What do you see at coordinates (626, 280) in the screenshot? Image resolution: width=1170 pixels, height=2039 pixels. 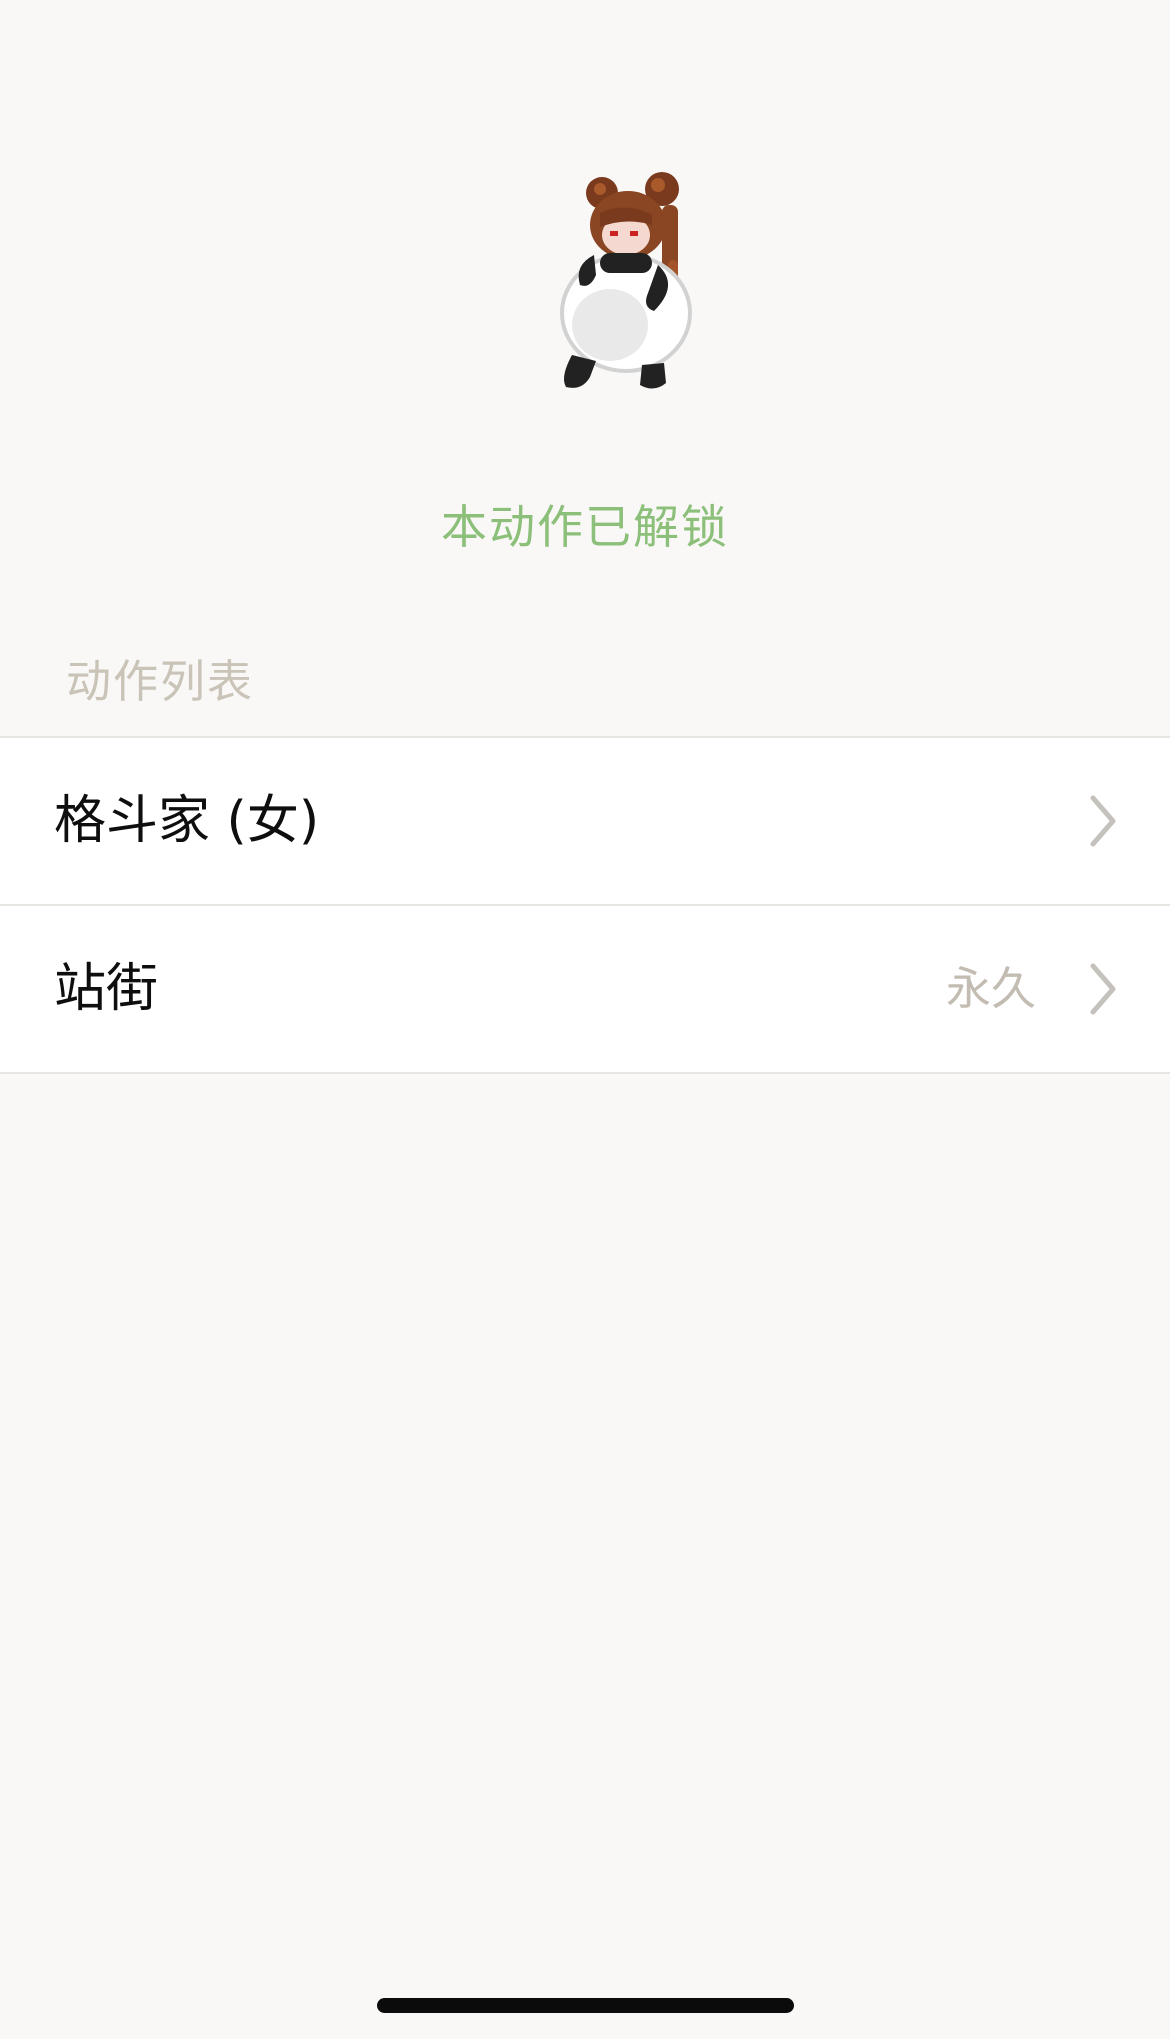 I see `character-sprite-image` at bounding box center [626, 280].